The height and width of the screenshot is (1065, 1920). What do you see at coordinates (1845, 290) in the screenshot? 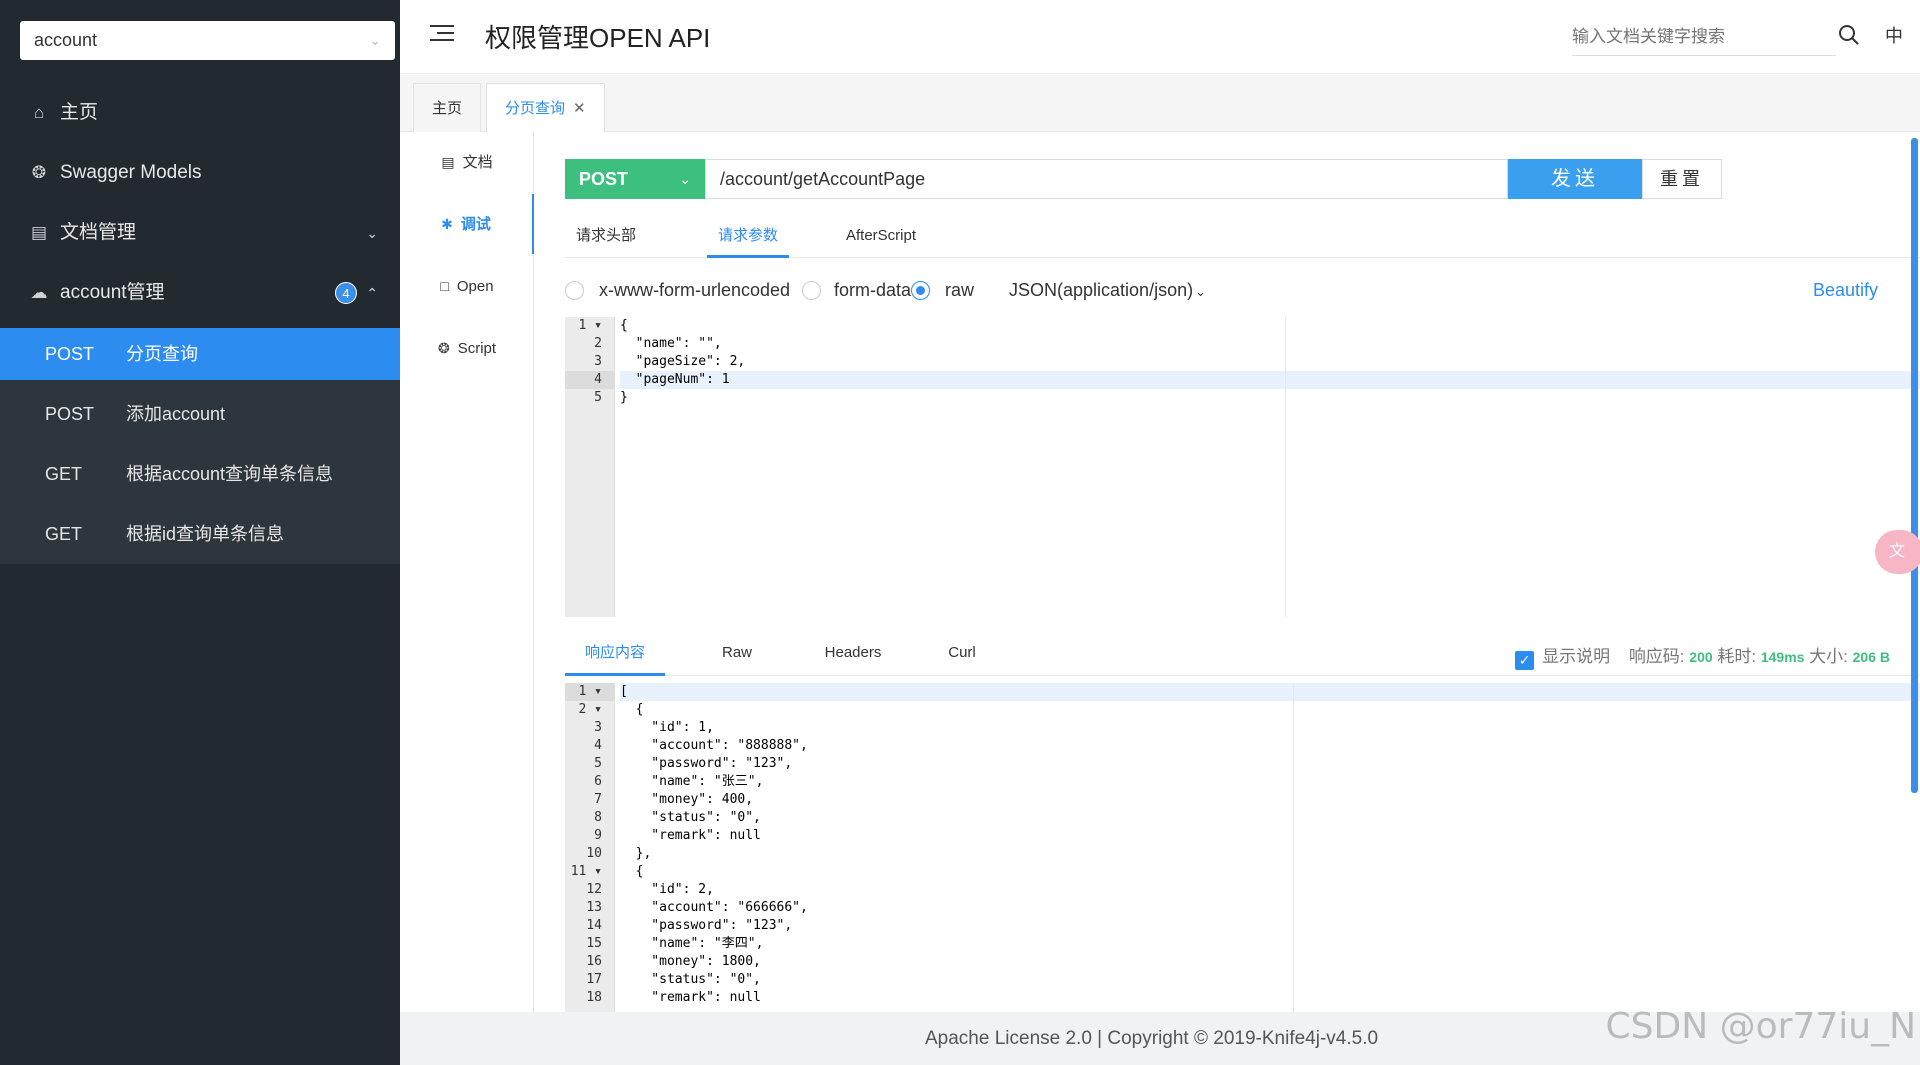
I see `beautify-button: Beautify` at bounding box center [1845, 290].